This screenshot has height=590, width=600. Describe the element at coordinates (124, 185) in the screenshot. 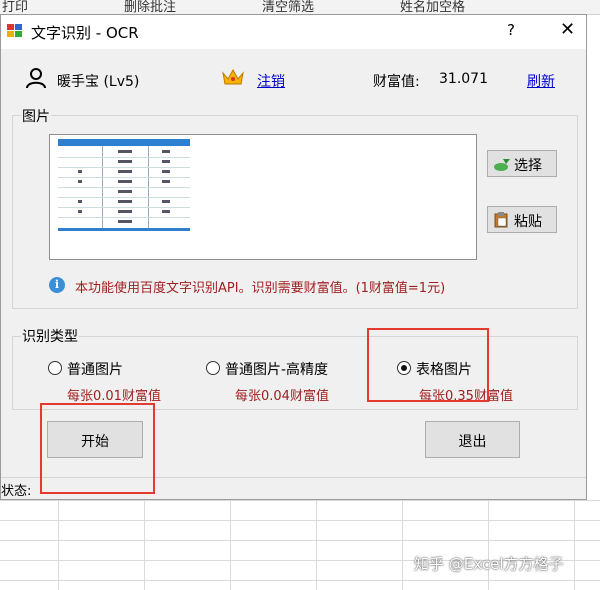

I see `table-thumbnail` at that location.